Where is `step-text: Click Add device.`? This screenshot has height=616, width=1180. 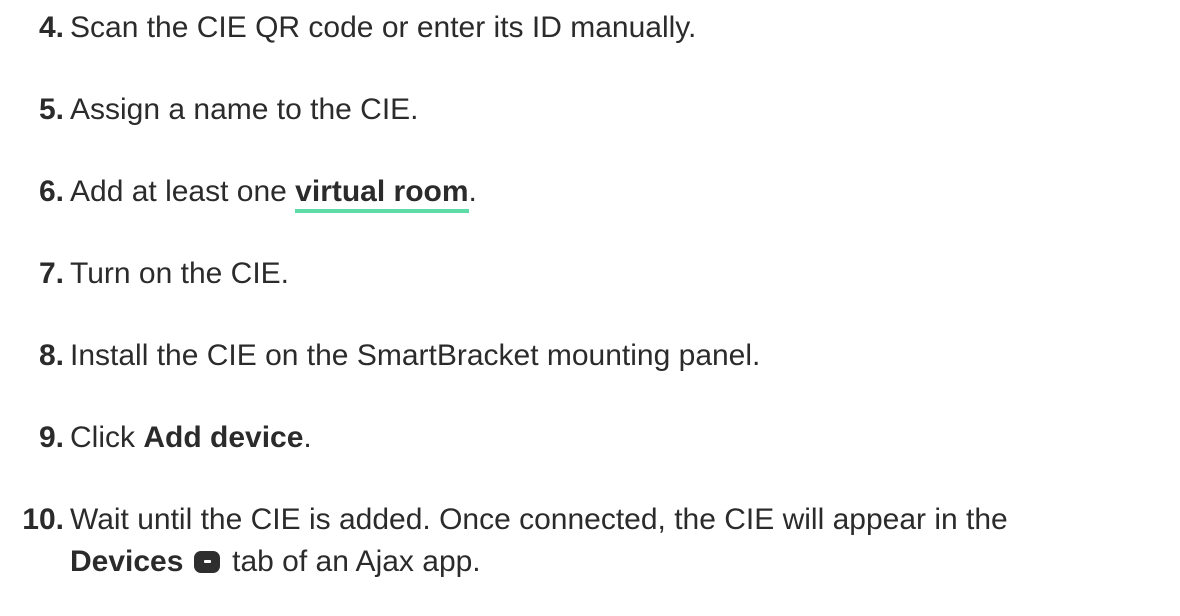 step-text: Click Add device. is located at coordinates (620, 438).